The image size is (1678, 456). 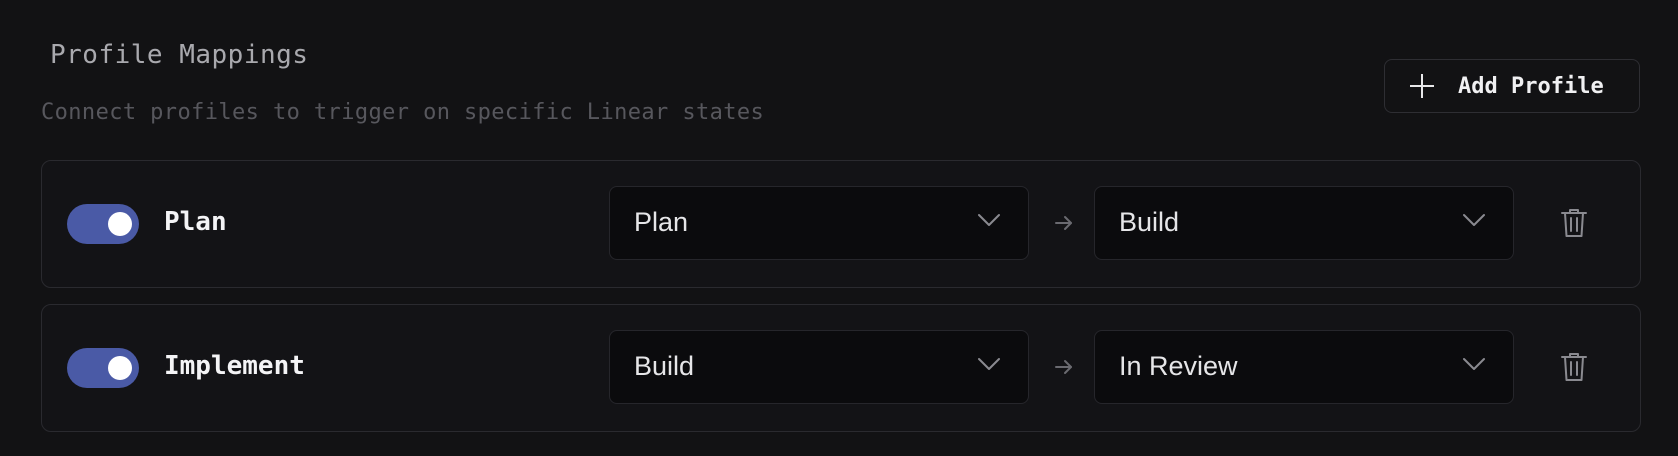 What do you see at coordinates (819, 367) in the screenshot?
I see `from-state-select: Build` at bounding box center [819, 367].